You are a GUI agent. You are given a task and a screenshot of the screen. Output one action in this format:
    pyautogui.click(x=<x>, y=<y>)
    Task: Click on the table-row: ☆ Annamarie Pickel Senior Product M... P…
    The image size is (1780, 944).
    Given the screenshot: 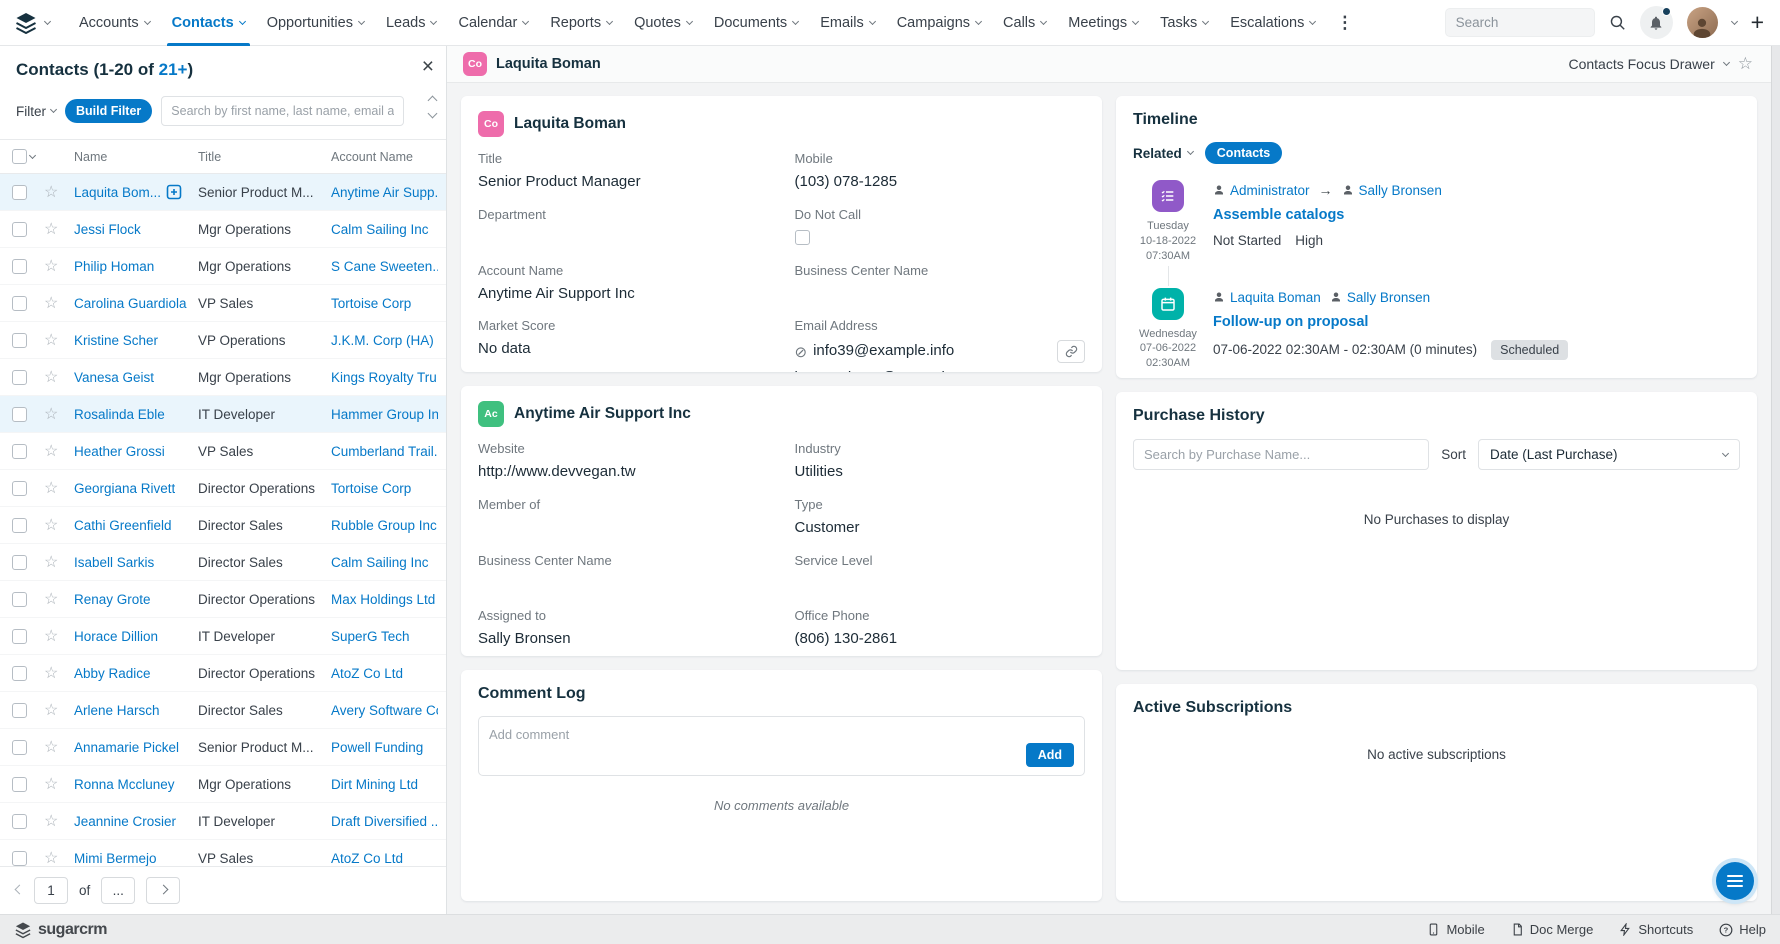 What is the action you would take?
    pyautogui.click(x=223, y=747)
    